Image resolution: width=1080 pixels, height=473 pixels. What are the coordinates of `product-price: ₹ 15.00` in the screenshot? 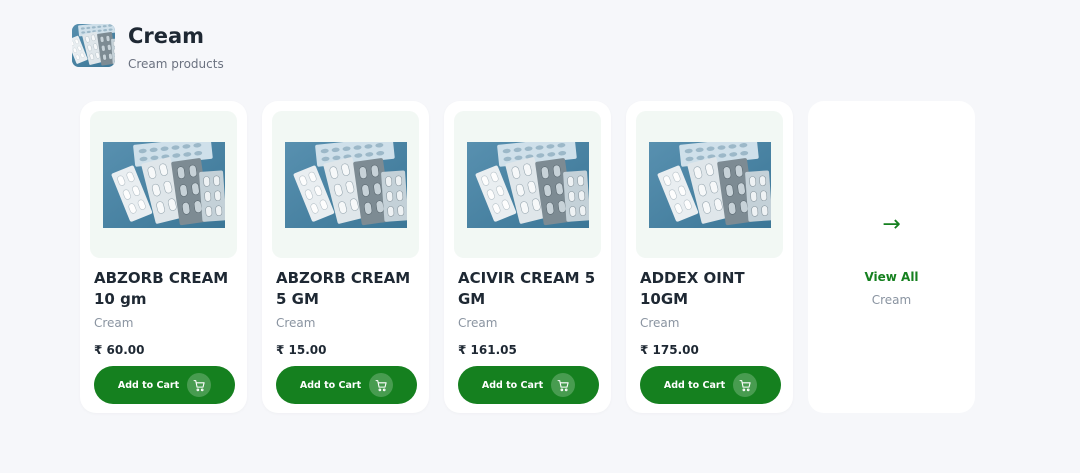 It's located at (301, 350).